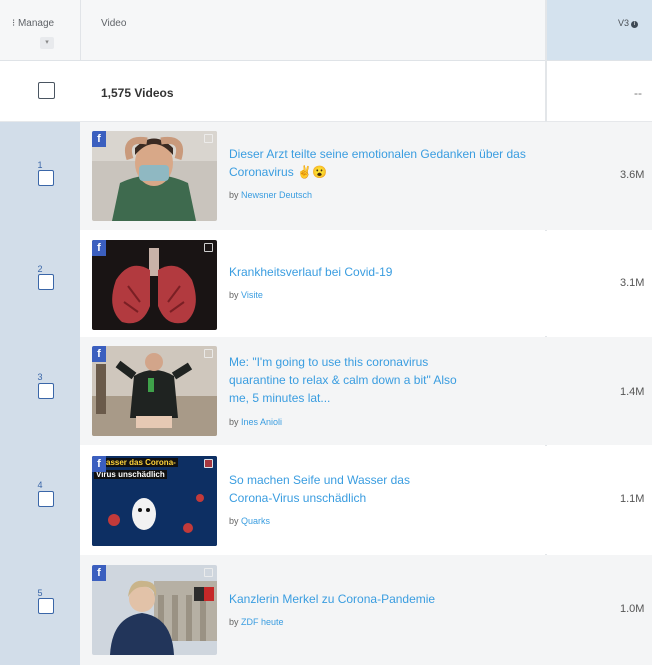 This screenshot has height=665, width=652. What do you see at coordinates (632, 283) in the screenshot?
I see `v3-views: 3.1M` at bounding box center [632, 283].